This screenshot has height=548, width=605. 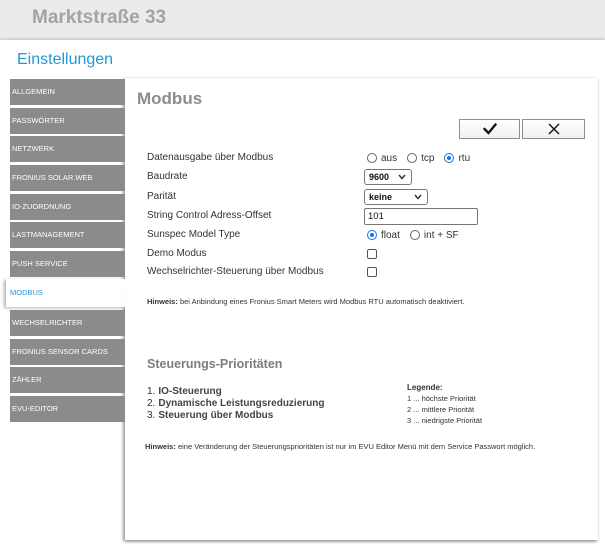 I want to click on close-icon, so click(x=554, y=129).